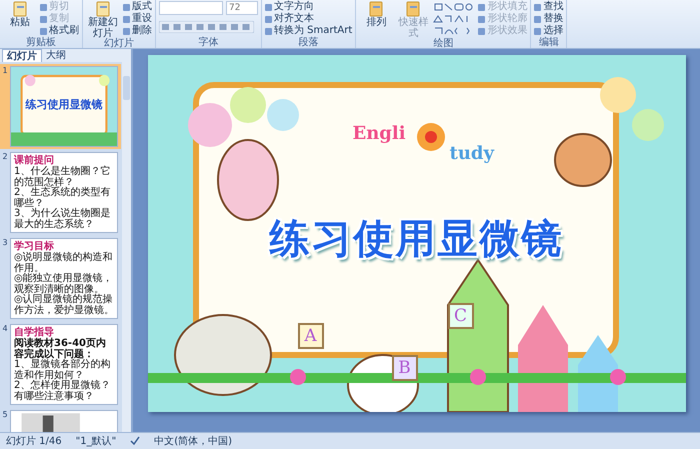 This screenshot has width=700, height=449. What do you see at coordinates (416, 239) in the screenshot?
I see `slide-title: 练习使用显微镜` at bounding box center [416, 239].